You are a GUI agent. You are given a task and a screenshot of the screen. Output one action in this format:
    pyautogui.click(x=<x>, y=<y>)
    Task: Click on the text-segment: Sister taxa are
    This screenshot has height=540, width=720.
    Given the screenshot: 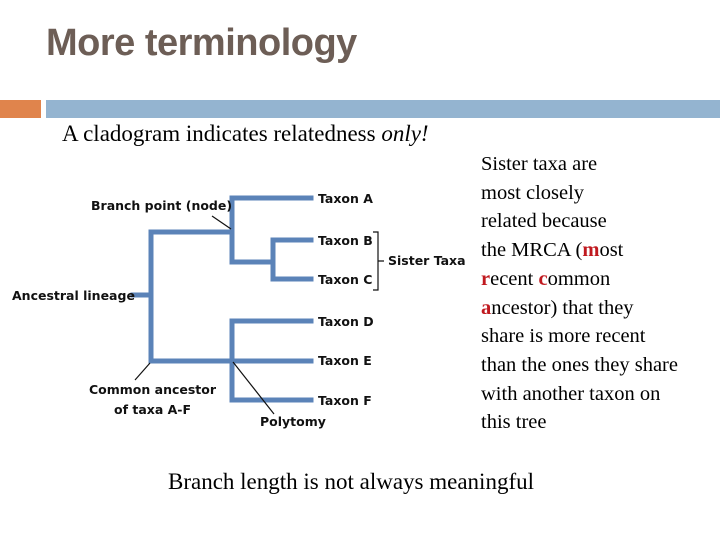 What is the action you would take?
    pyautogui.click(x=539, y=164)
    